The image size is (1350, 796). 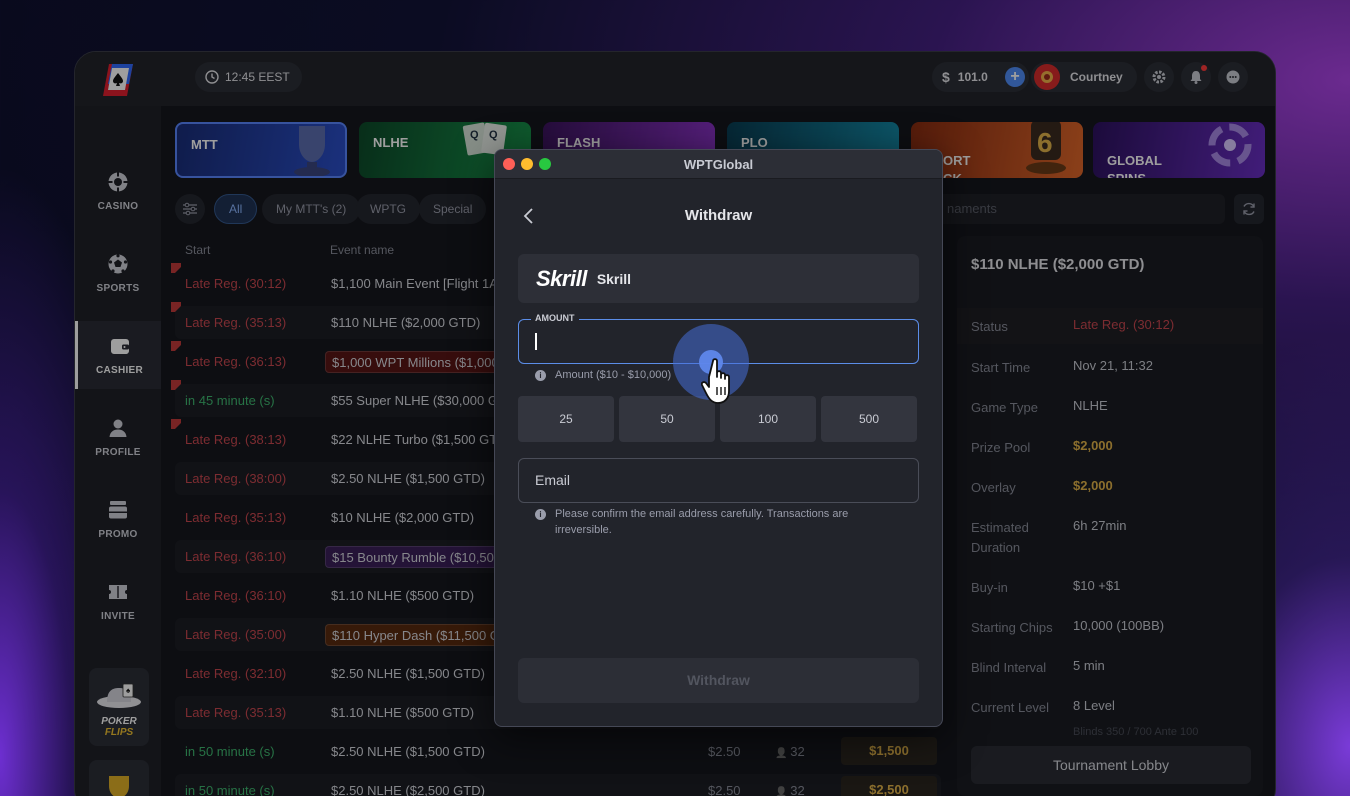 I want to click on window-title: WPTGlobal, so click(x=718, y=164).